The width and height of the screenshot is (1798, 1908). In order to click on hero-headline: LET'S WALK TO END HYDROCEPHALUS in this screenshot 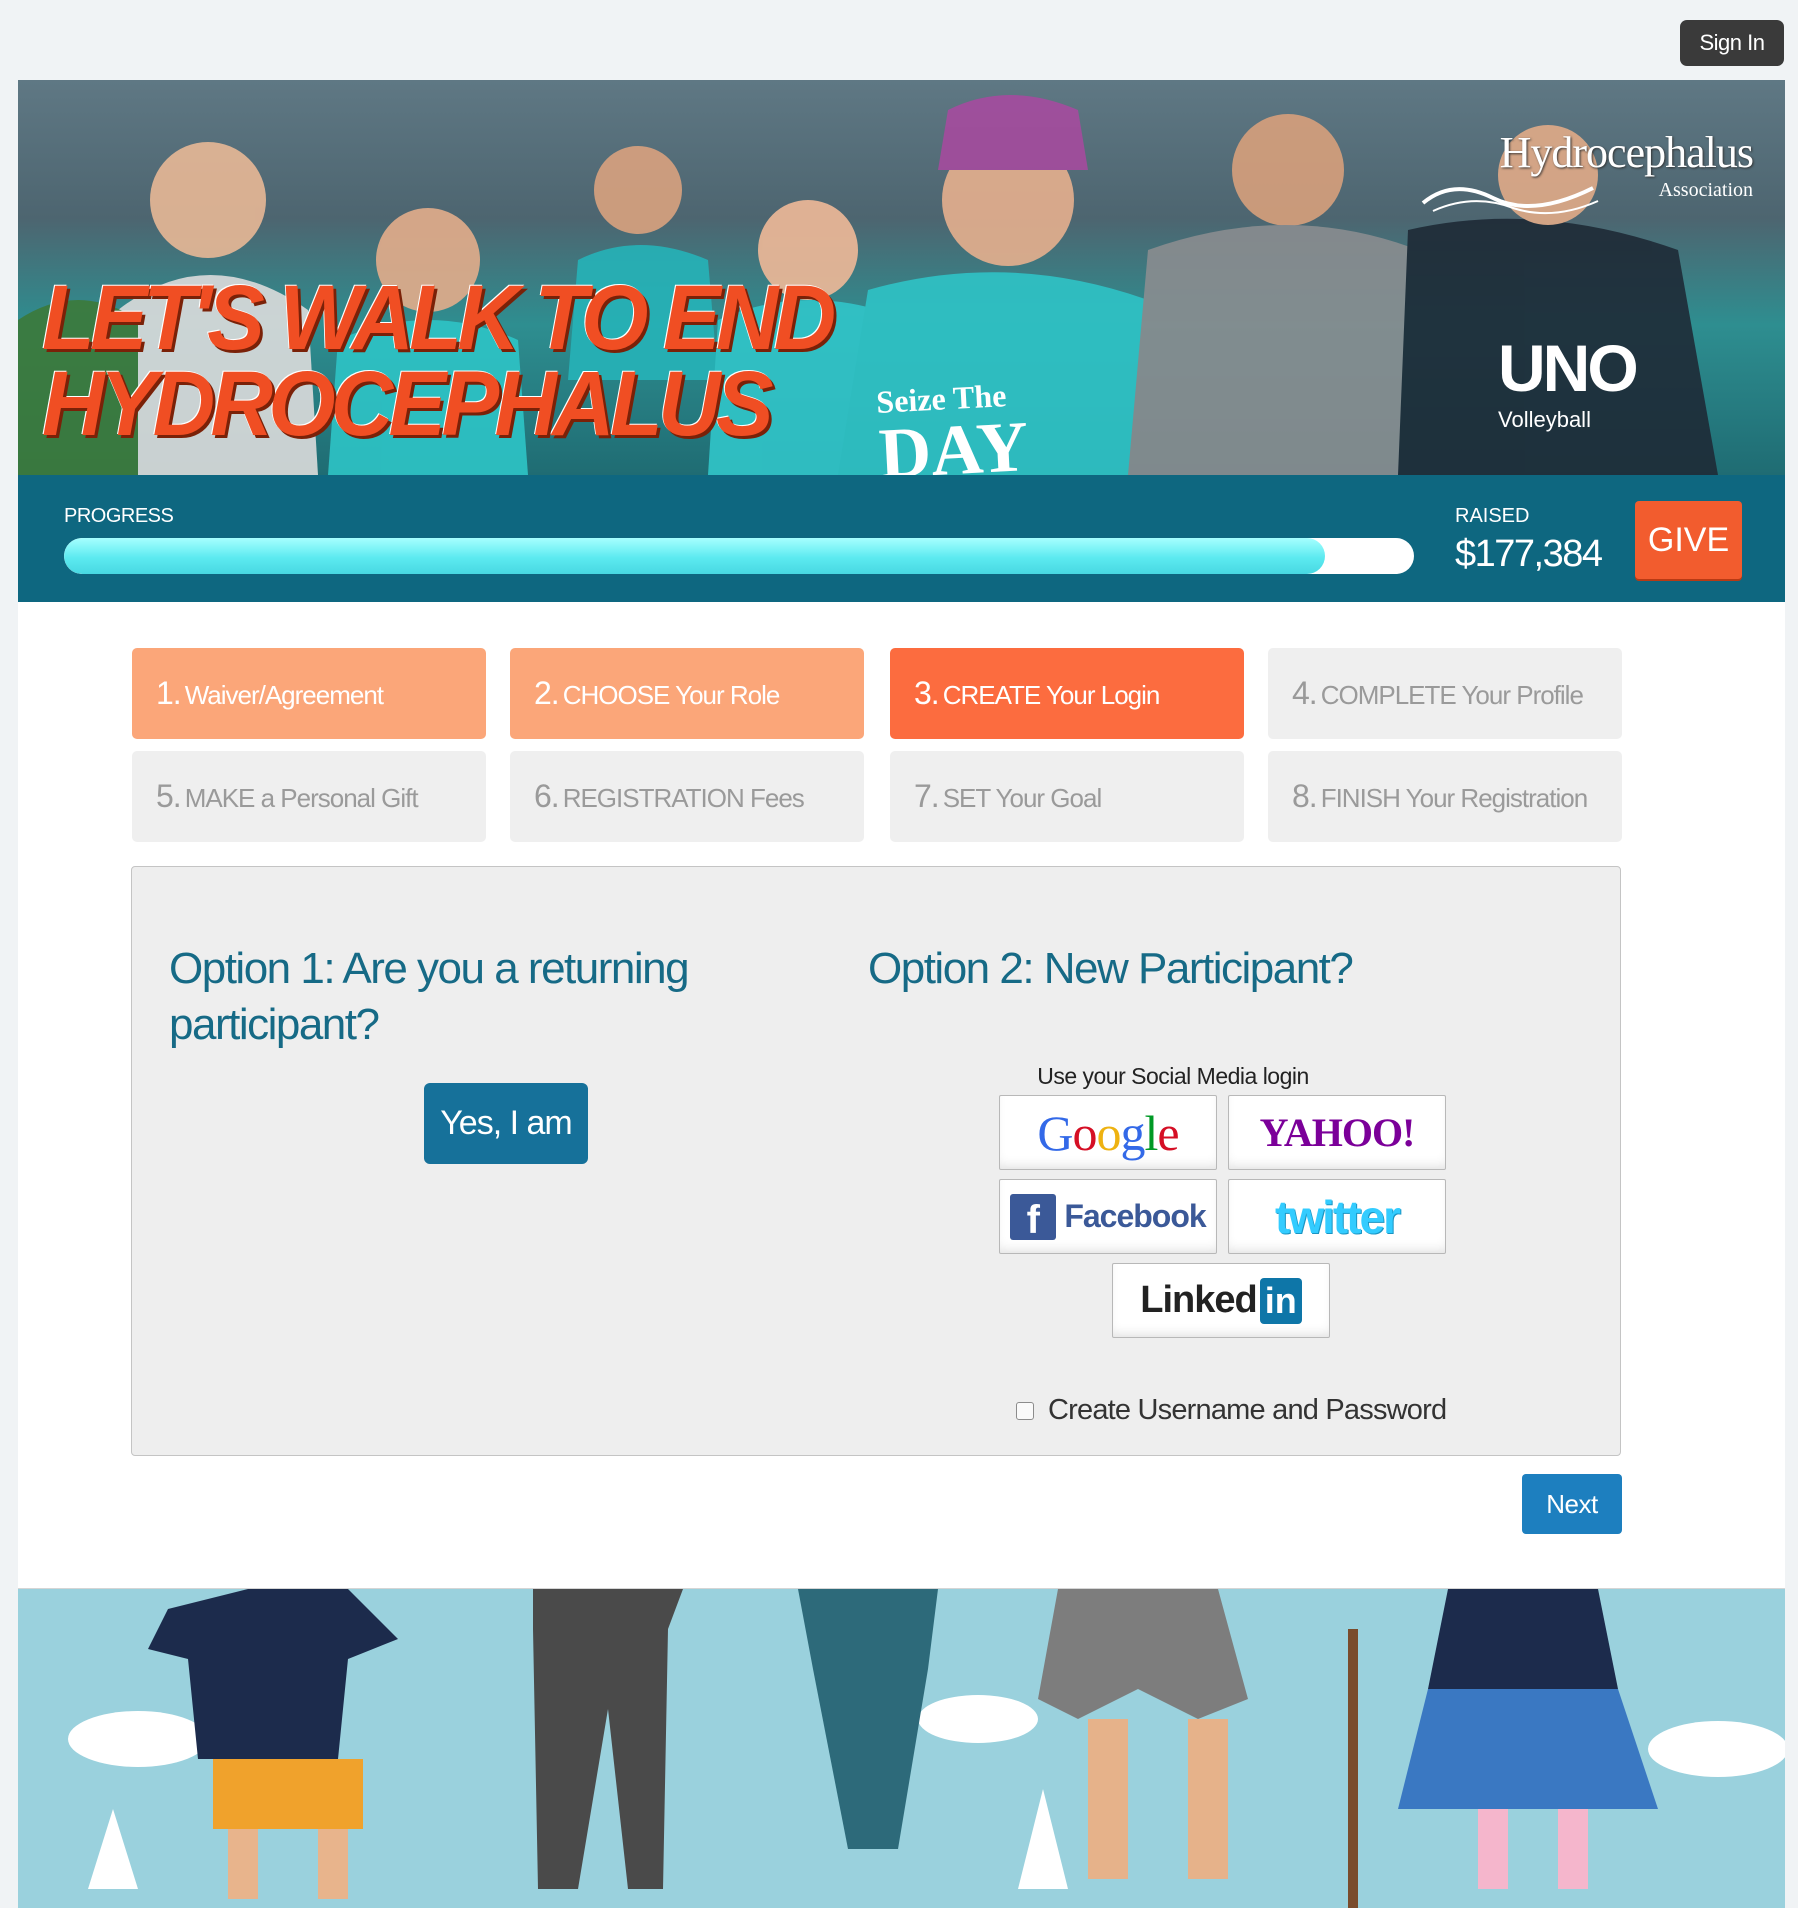, I will do `click(439, 361)`.